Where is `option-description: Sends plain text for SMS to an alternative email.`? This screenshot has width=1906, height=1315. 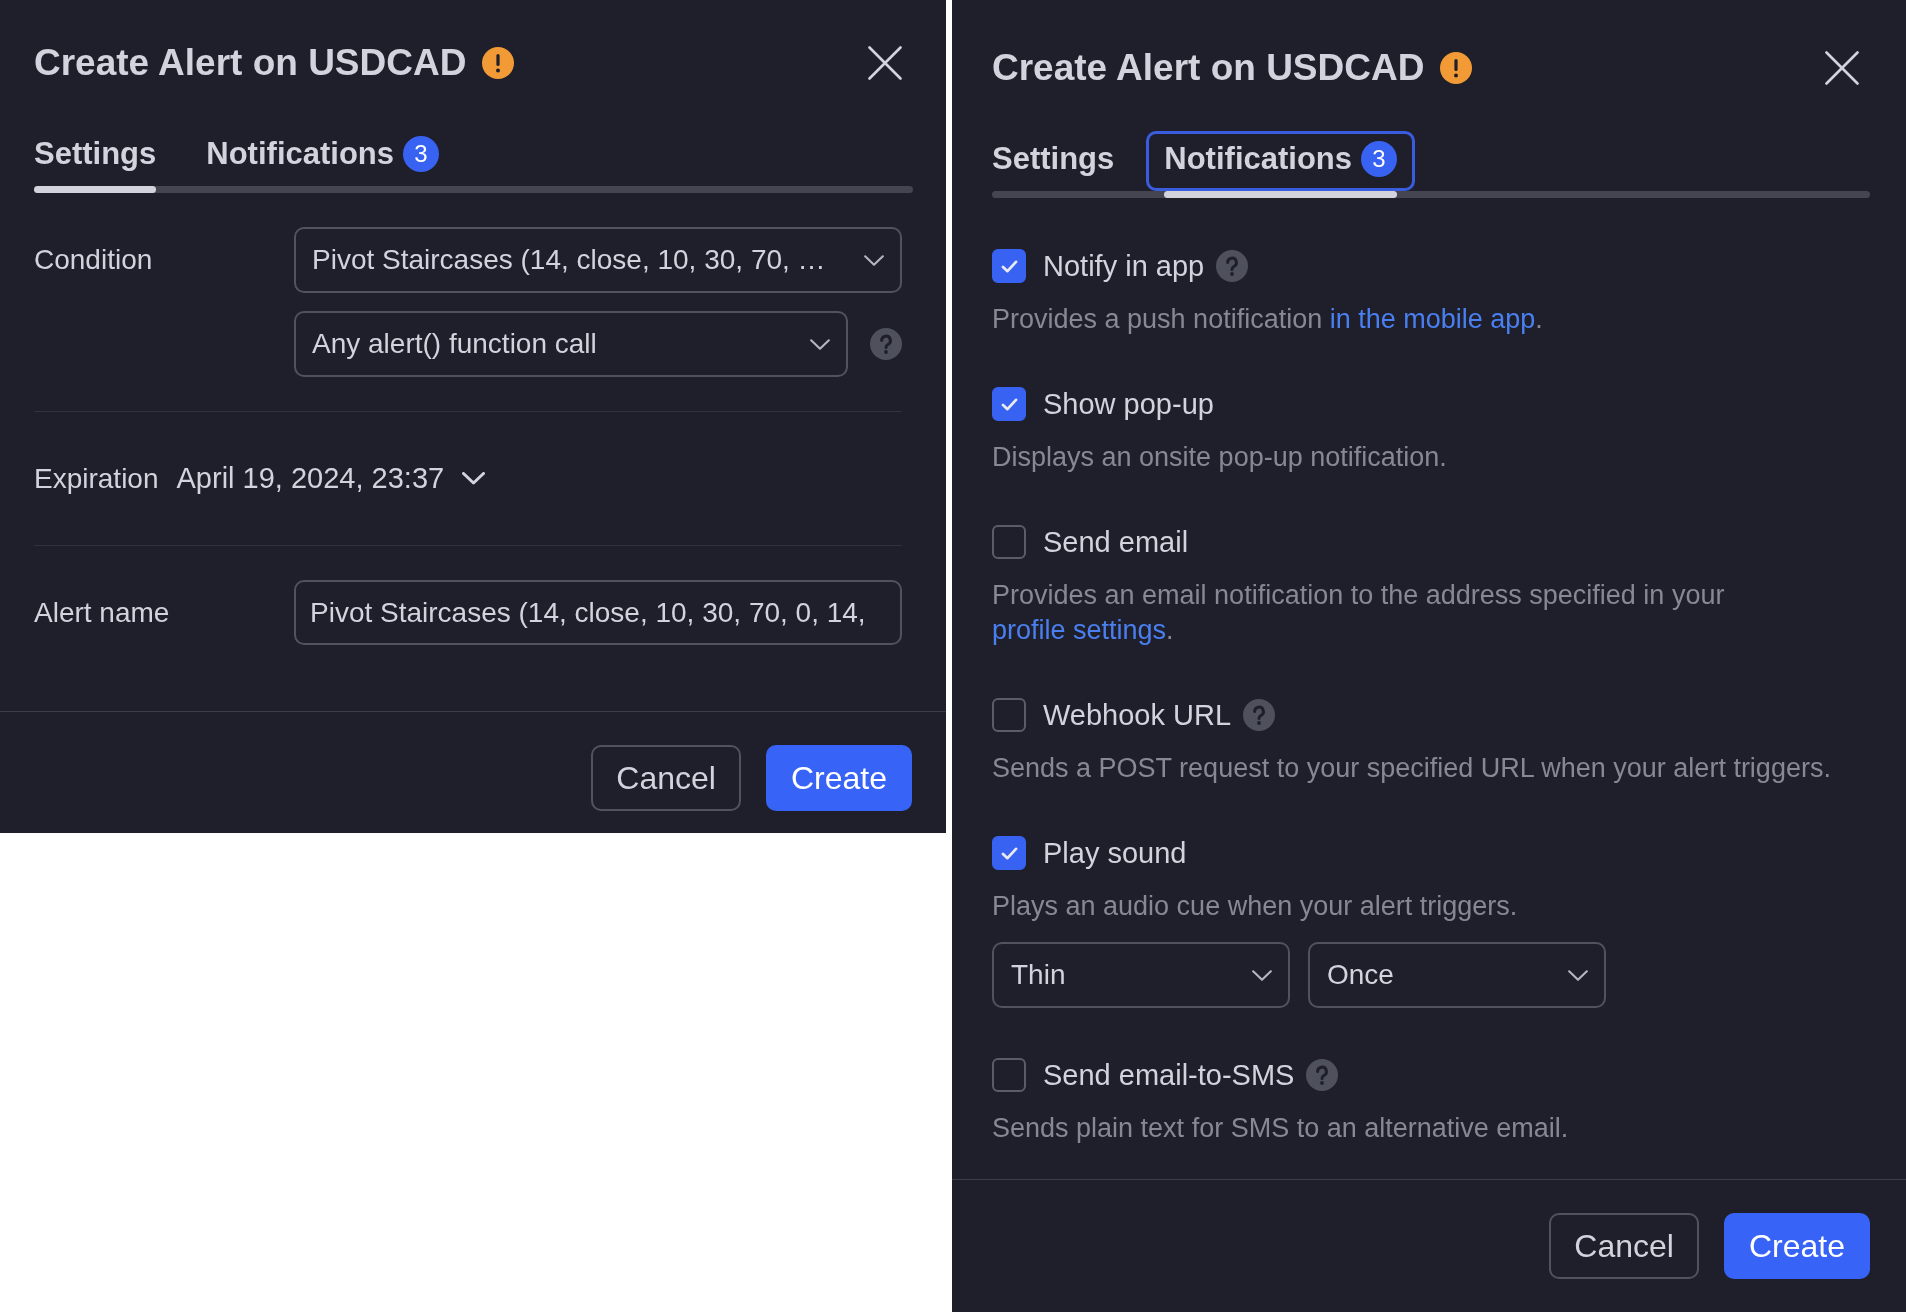
option-description: Sends plain text for SMS to an alternative email. is located at coordinates (1281, 1128).